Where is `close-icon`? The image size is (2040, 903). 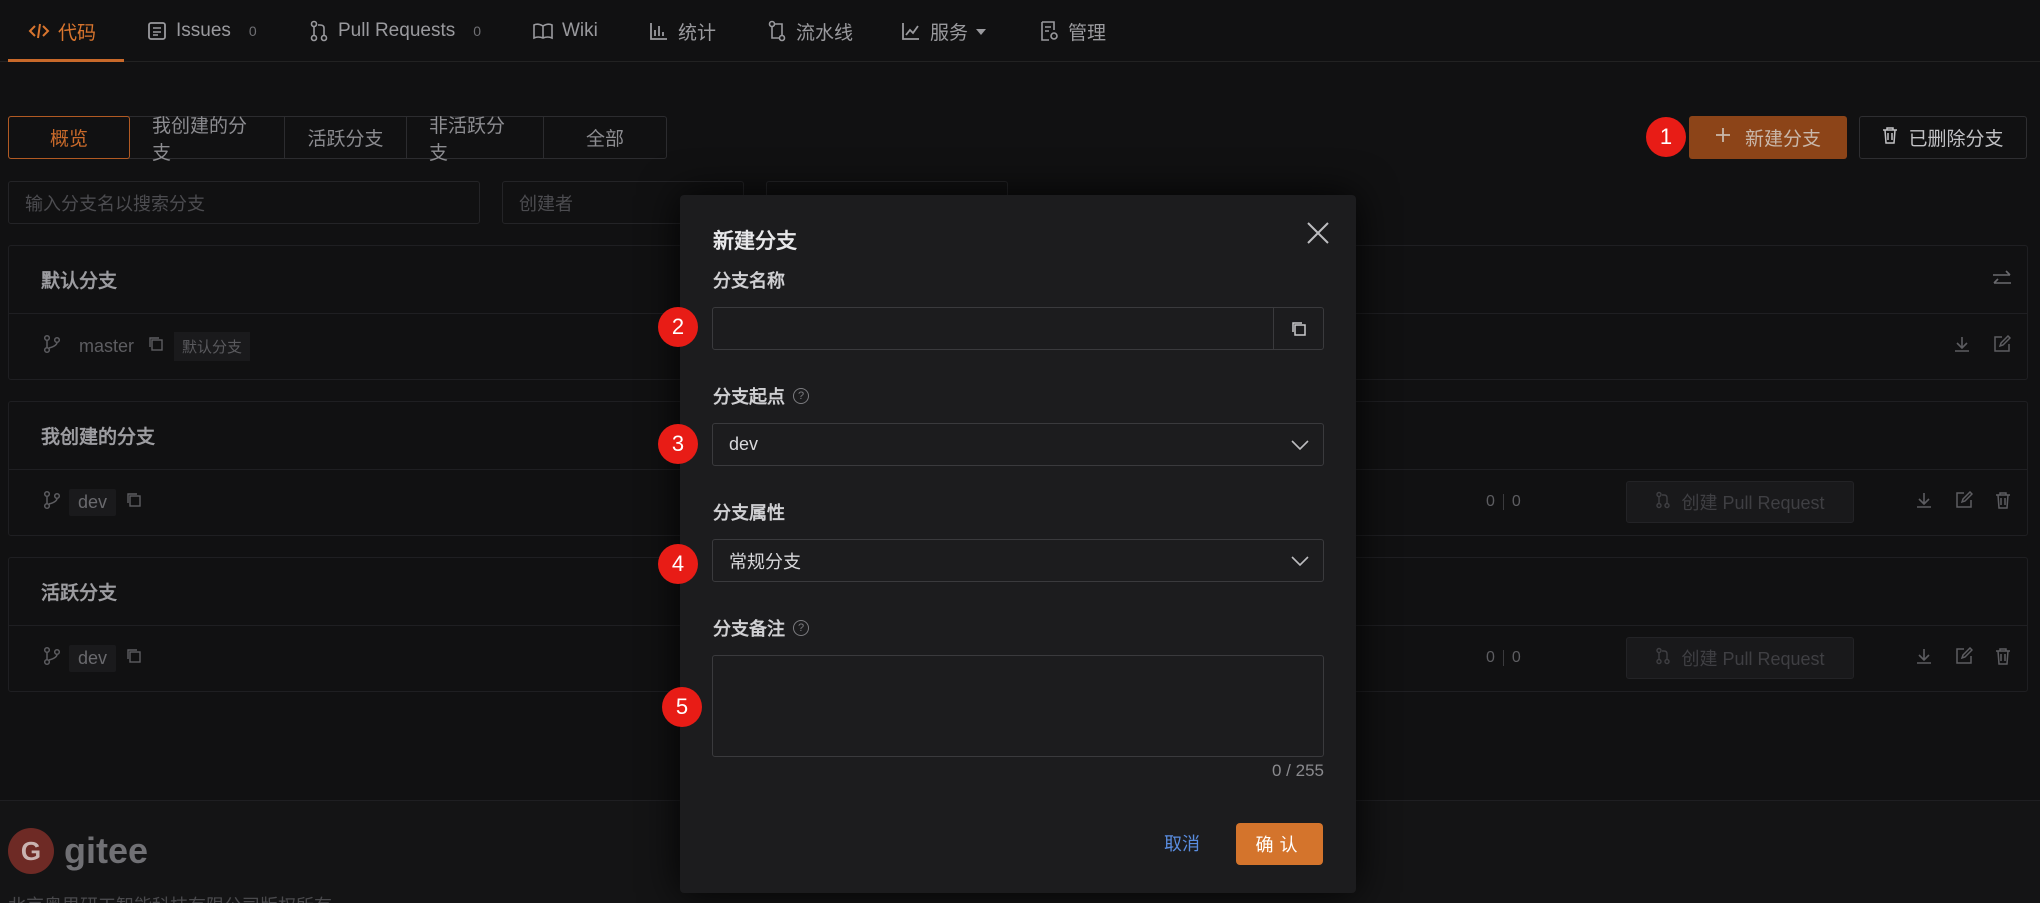
close-icon is located at coordinates (1318, 233).